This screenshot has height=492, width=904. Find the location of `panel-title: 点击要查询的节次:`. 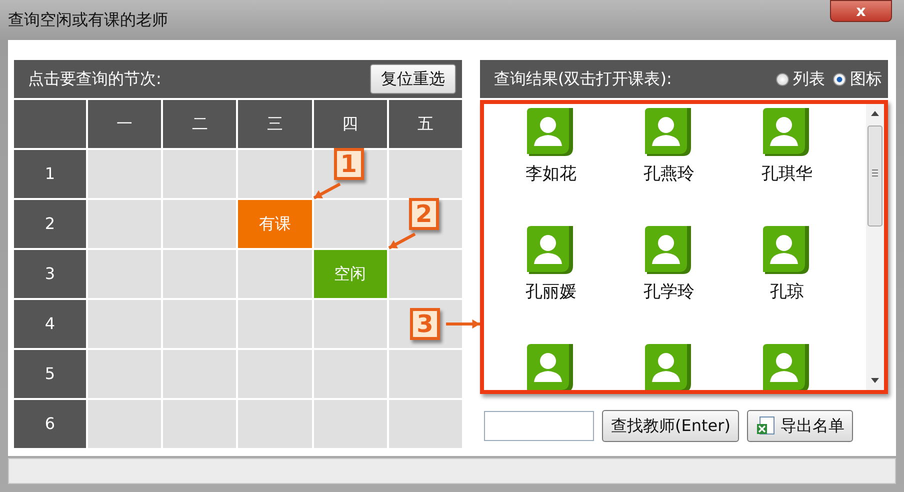

panel-title: 点击要查询的节次: is located at coordinates (95, 79).